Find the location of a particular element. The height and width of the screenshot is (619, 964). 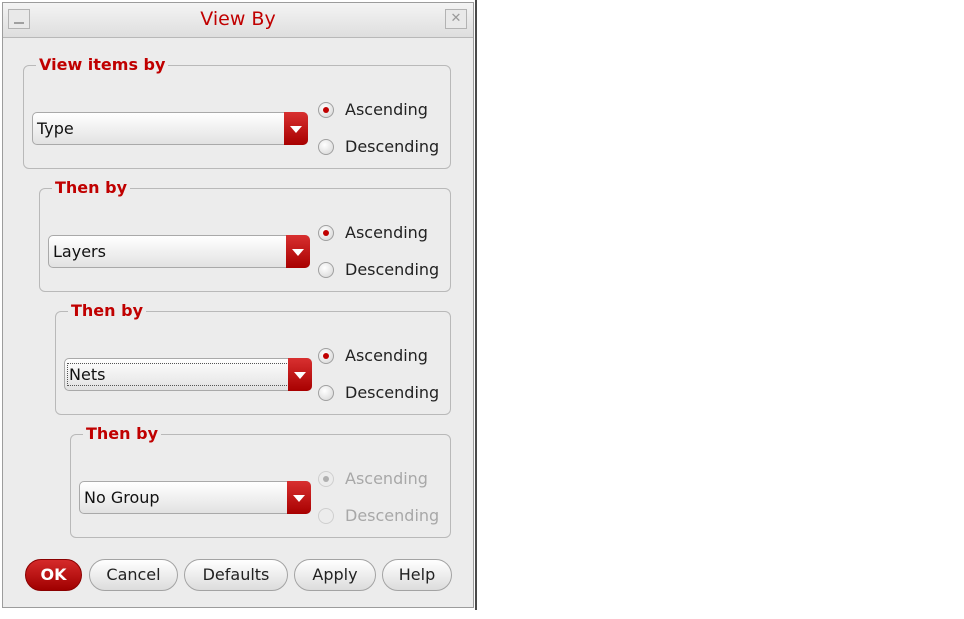

ok-button: OK is located at coordinates (53, 575).